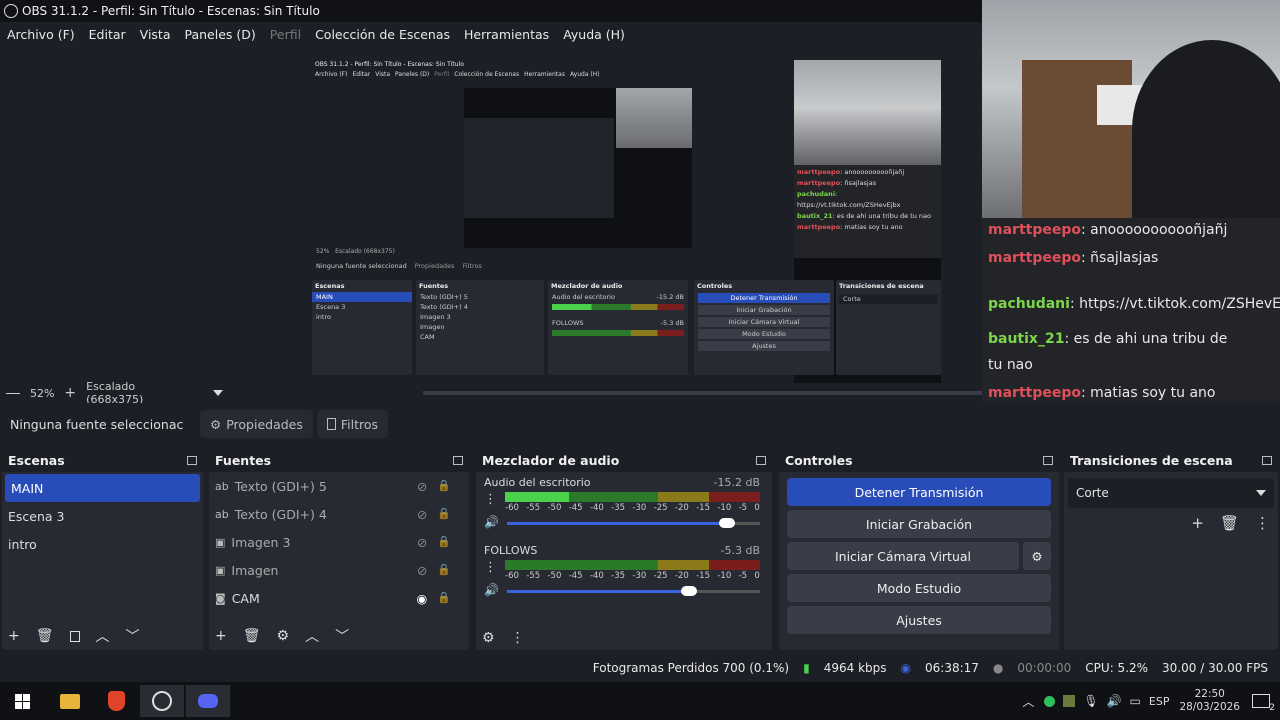 The width and height of the screenshot is (1280, 720). Describe the element at coordinates (919, 524) in the screenshot. I see `start-recording-button: Iniciar Grabación` at that location.